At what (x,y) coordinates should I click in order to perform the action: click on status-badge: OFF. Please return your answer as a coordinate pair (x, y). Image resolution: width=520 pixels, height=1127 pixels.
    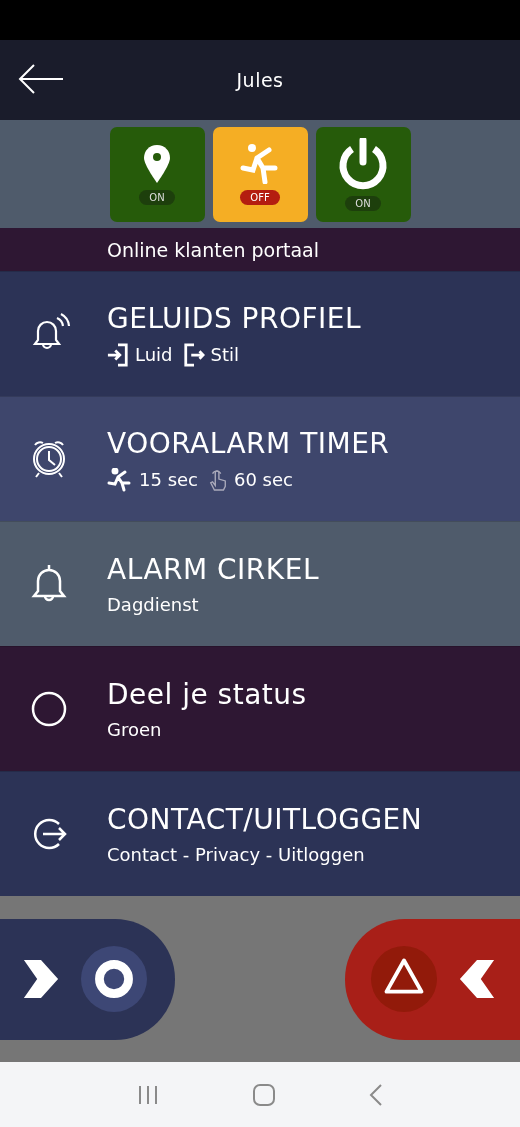
    Looking at the image, I should click on (260, 197).